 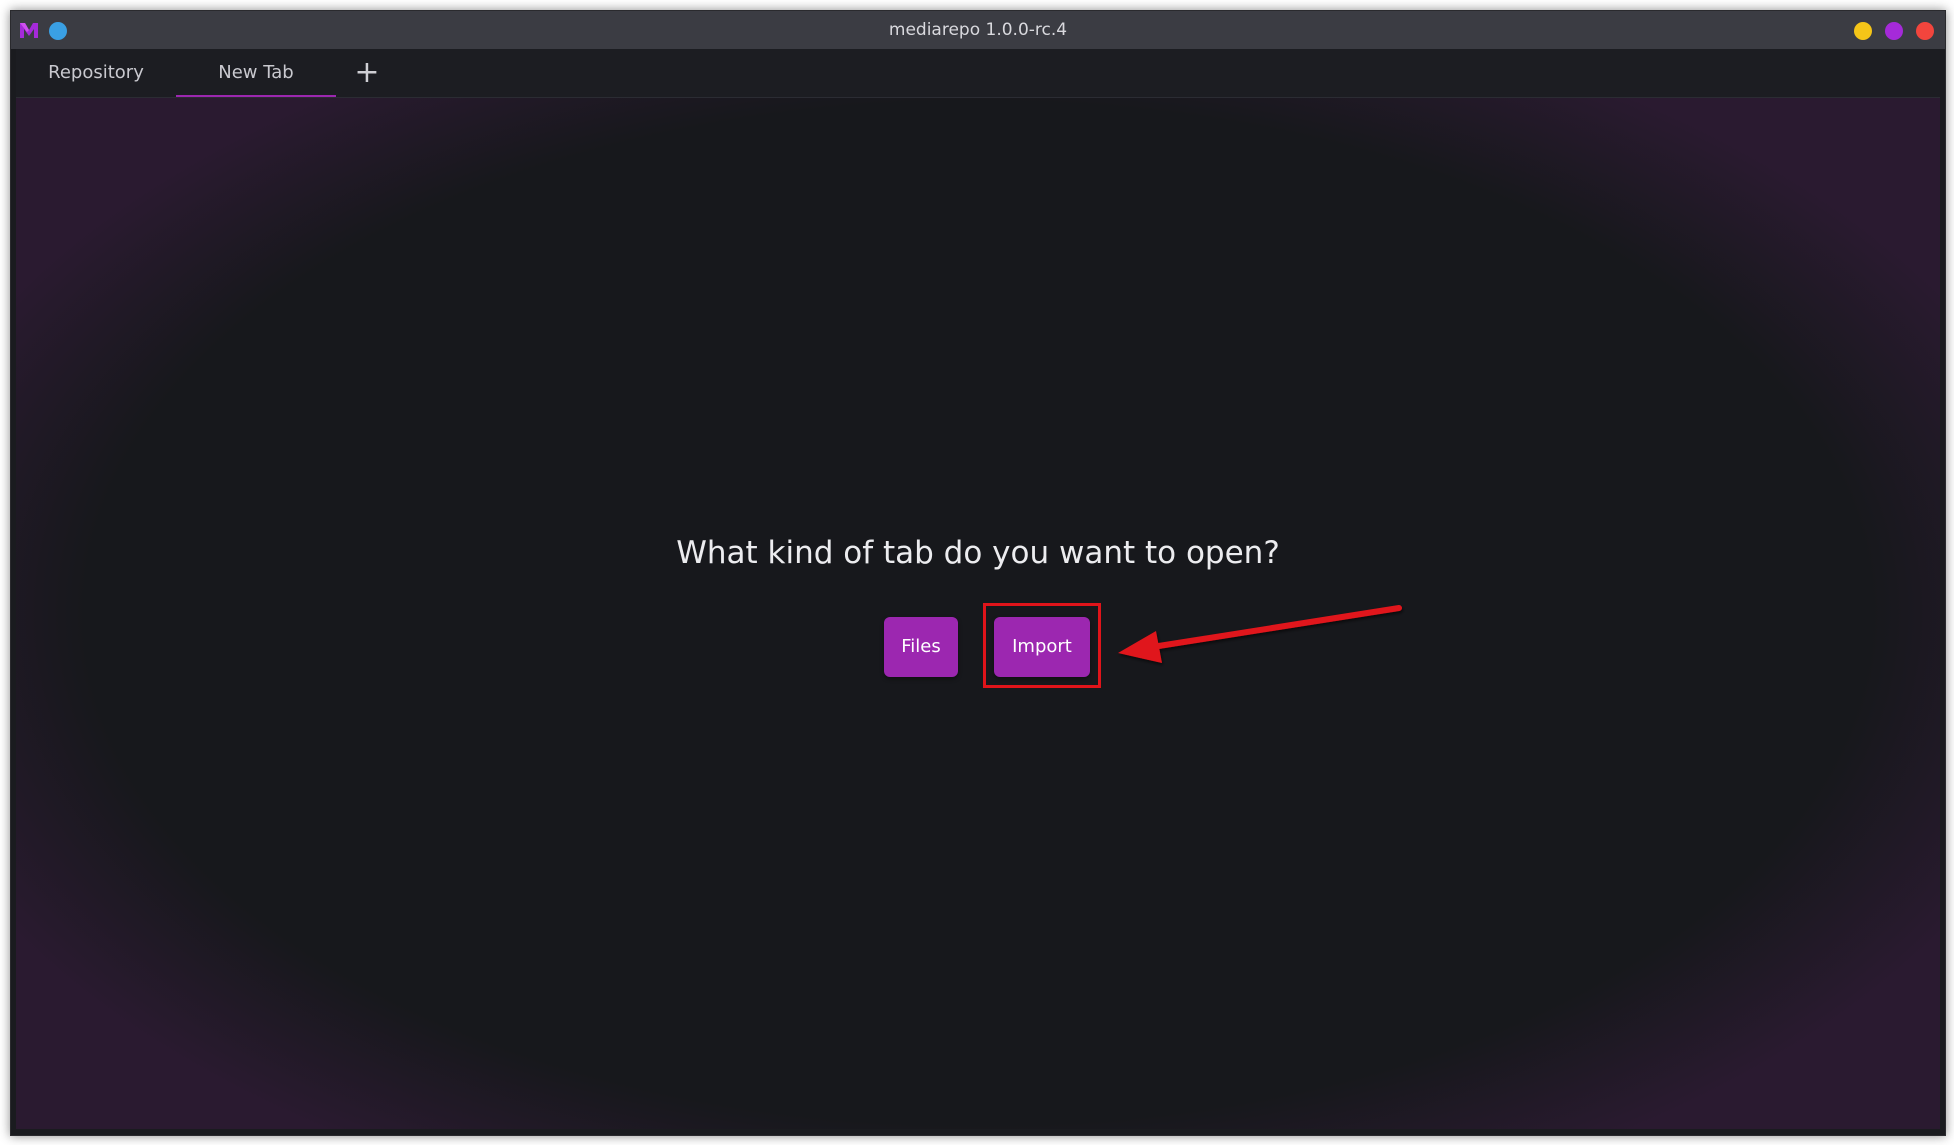 I want to click on window-title: mediarepo 1.0.0-rc.4, so click(x=978, y=30).